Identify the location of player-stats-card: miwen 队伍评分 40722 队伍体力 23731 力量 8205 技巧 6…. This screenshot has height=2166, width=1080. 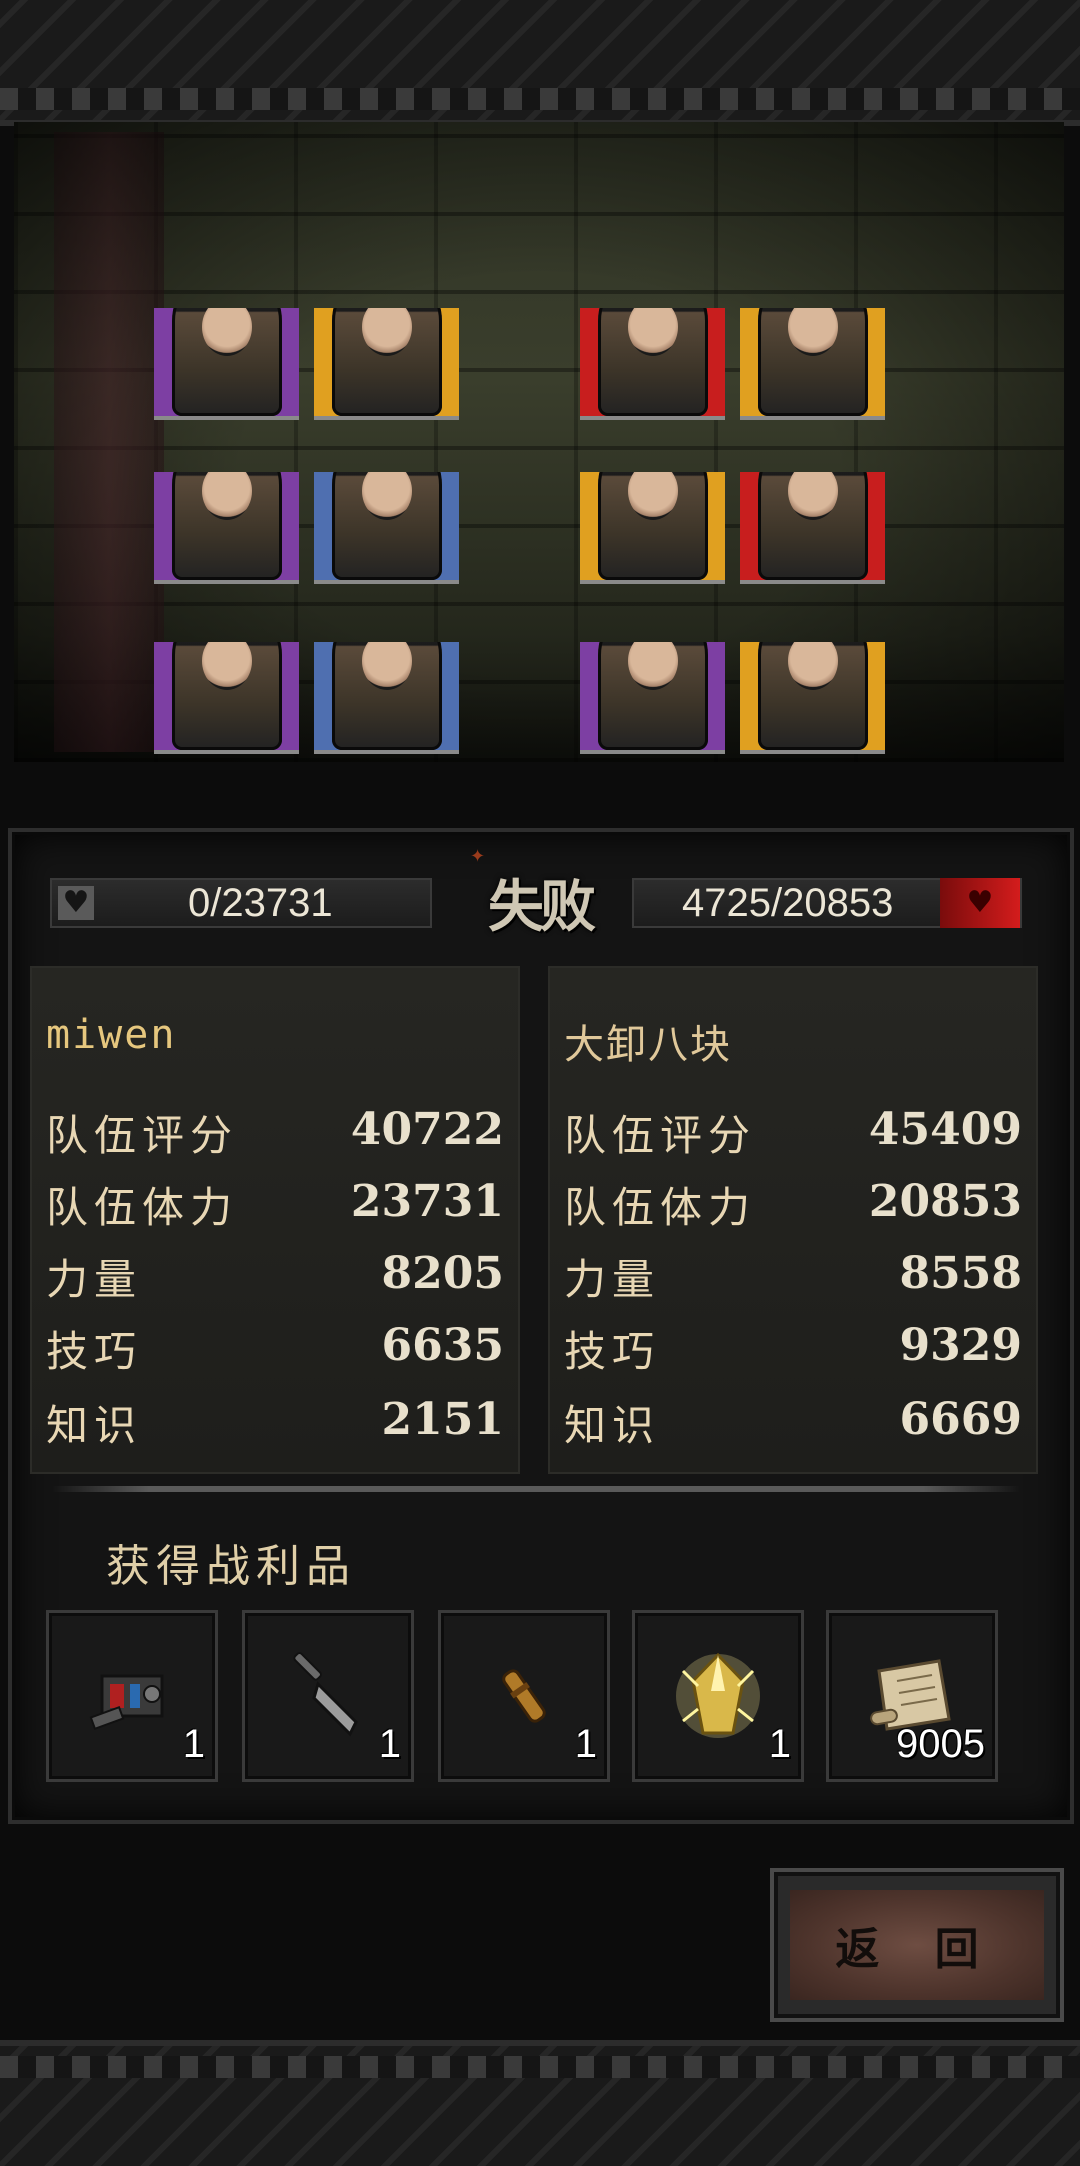
(275, 1220).